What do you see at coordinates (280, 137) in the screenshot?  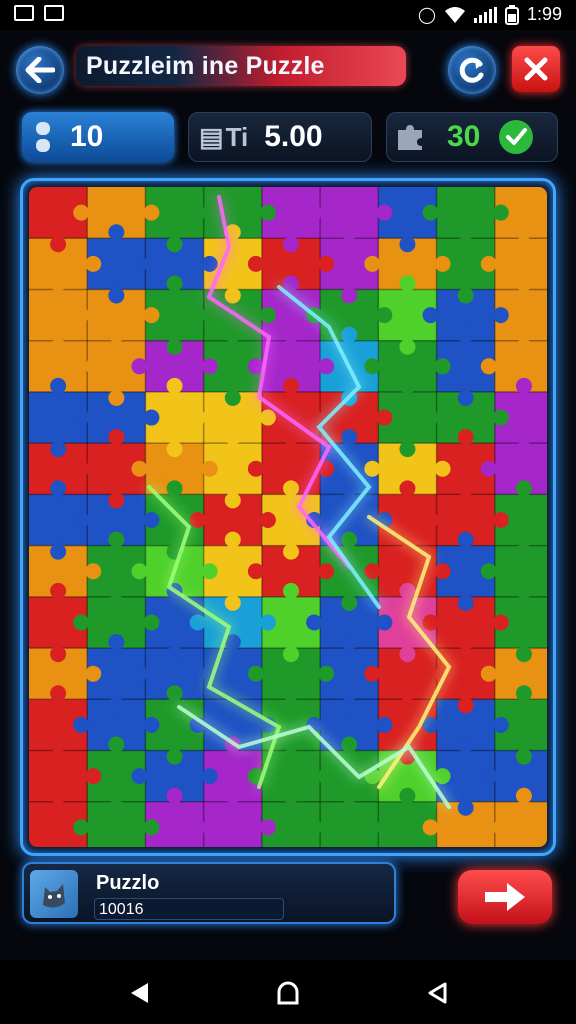 I see `time-stat: ▤ Ti 5.00` at bounding box center [280, 137].